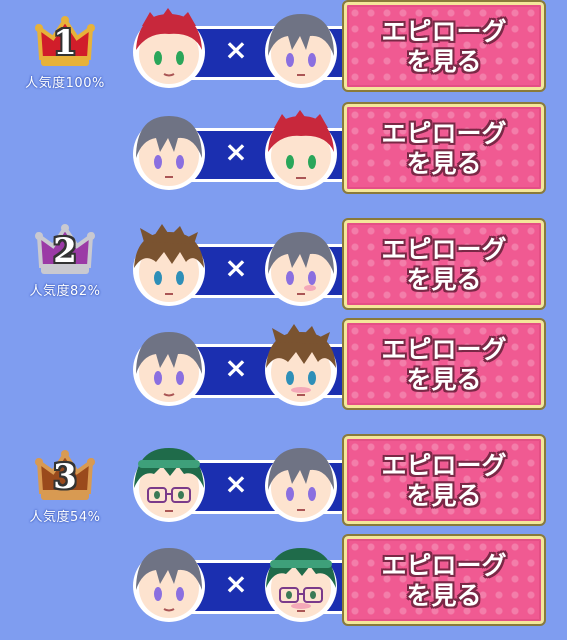 This screenshot has width=567, height=640. I want to click on crown-icon: 3, so click(65, 476).